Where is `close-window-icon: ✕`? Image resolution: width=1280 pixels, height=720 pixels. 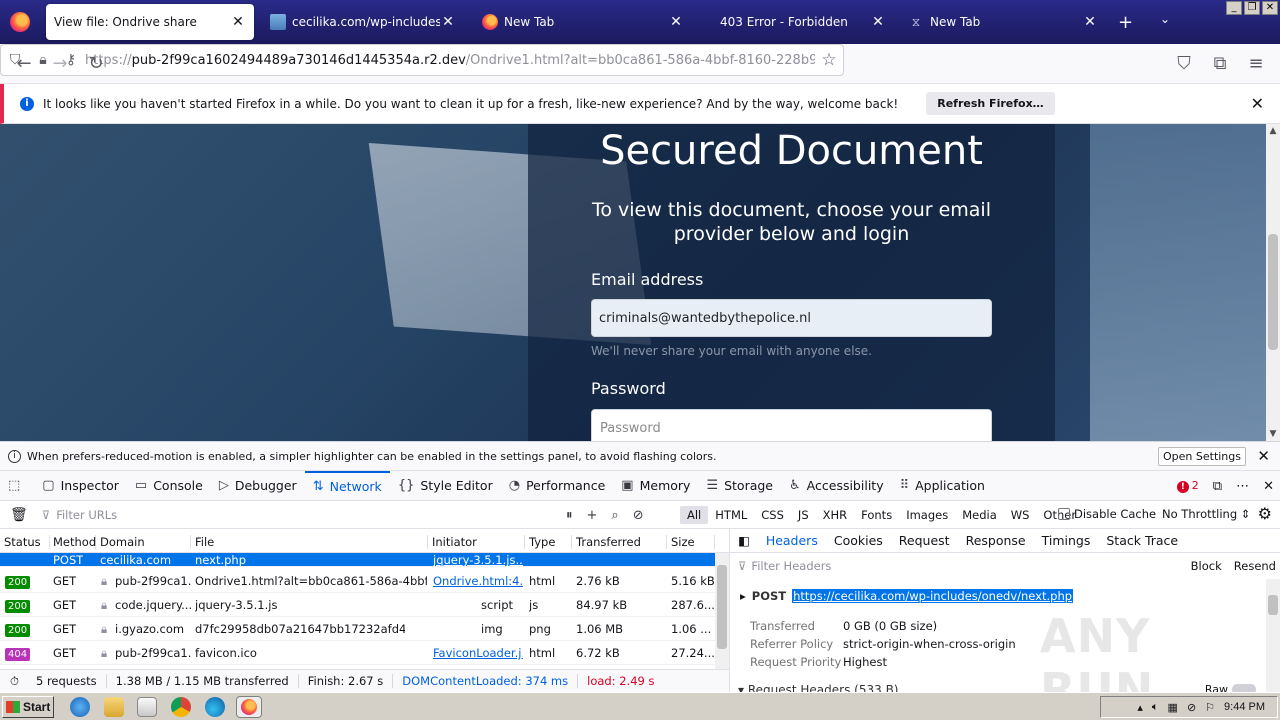 close-window-icon: ✕ is located at coordinates (1270, 8).